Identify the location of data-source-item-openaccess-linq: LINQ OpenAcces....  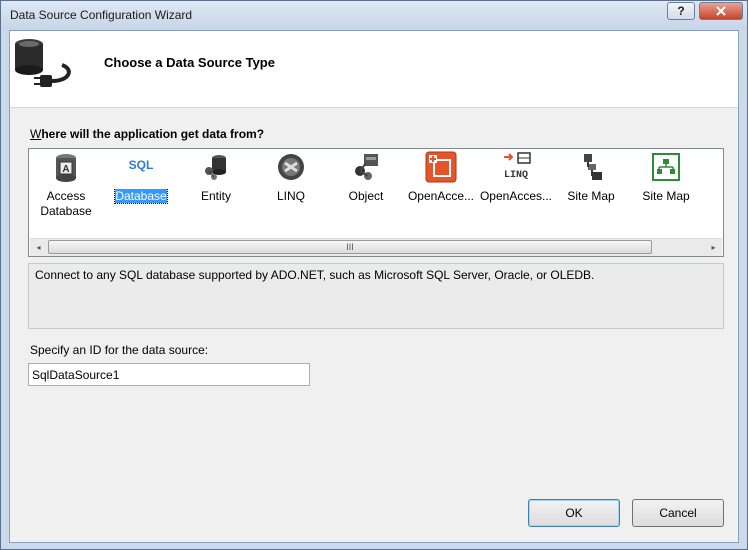
(516, 177).